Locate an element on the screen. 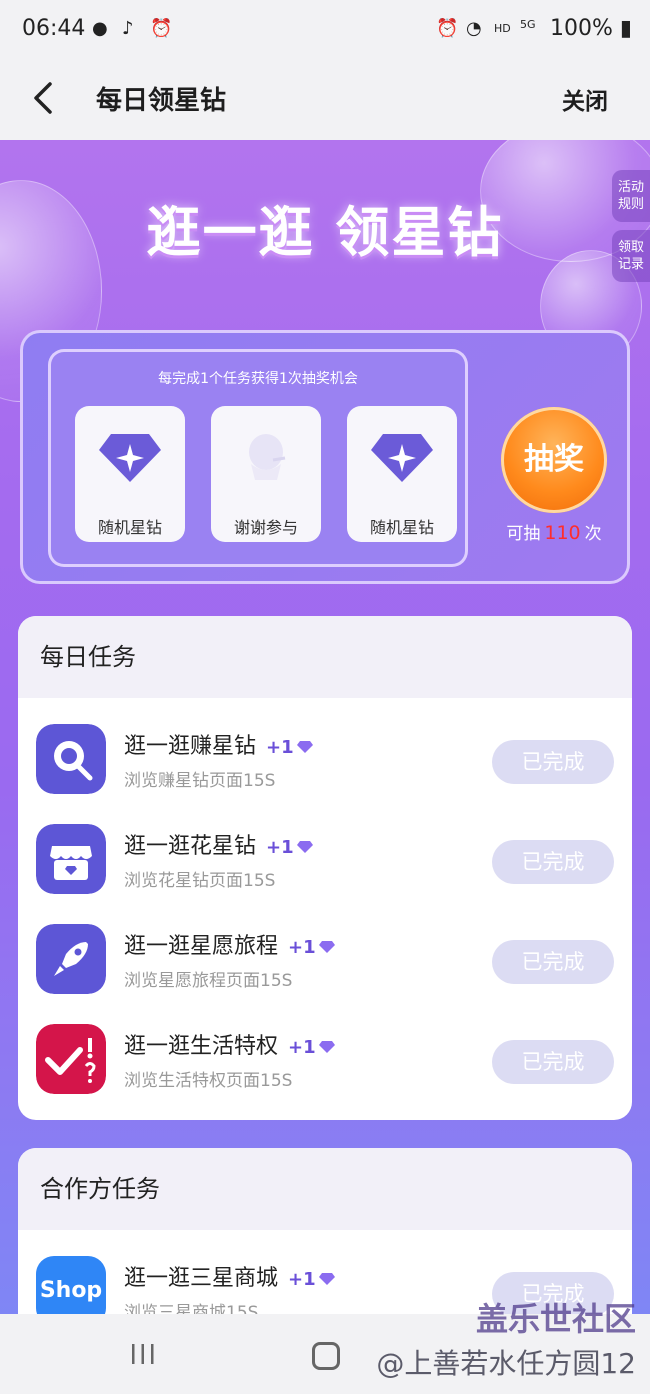 Image resolution: width=650 pixels, height=1394 pixels. prize-label: 谢谢参与 is located at coordinates (265, 527).